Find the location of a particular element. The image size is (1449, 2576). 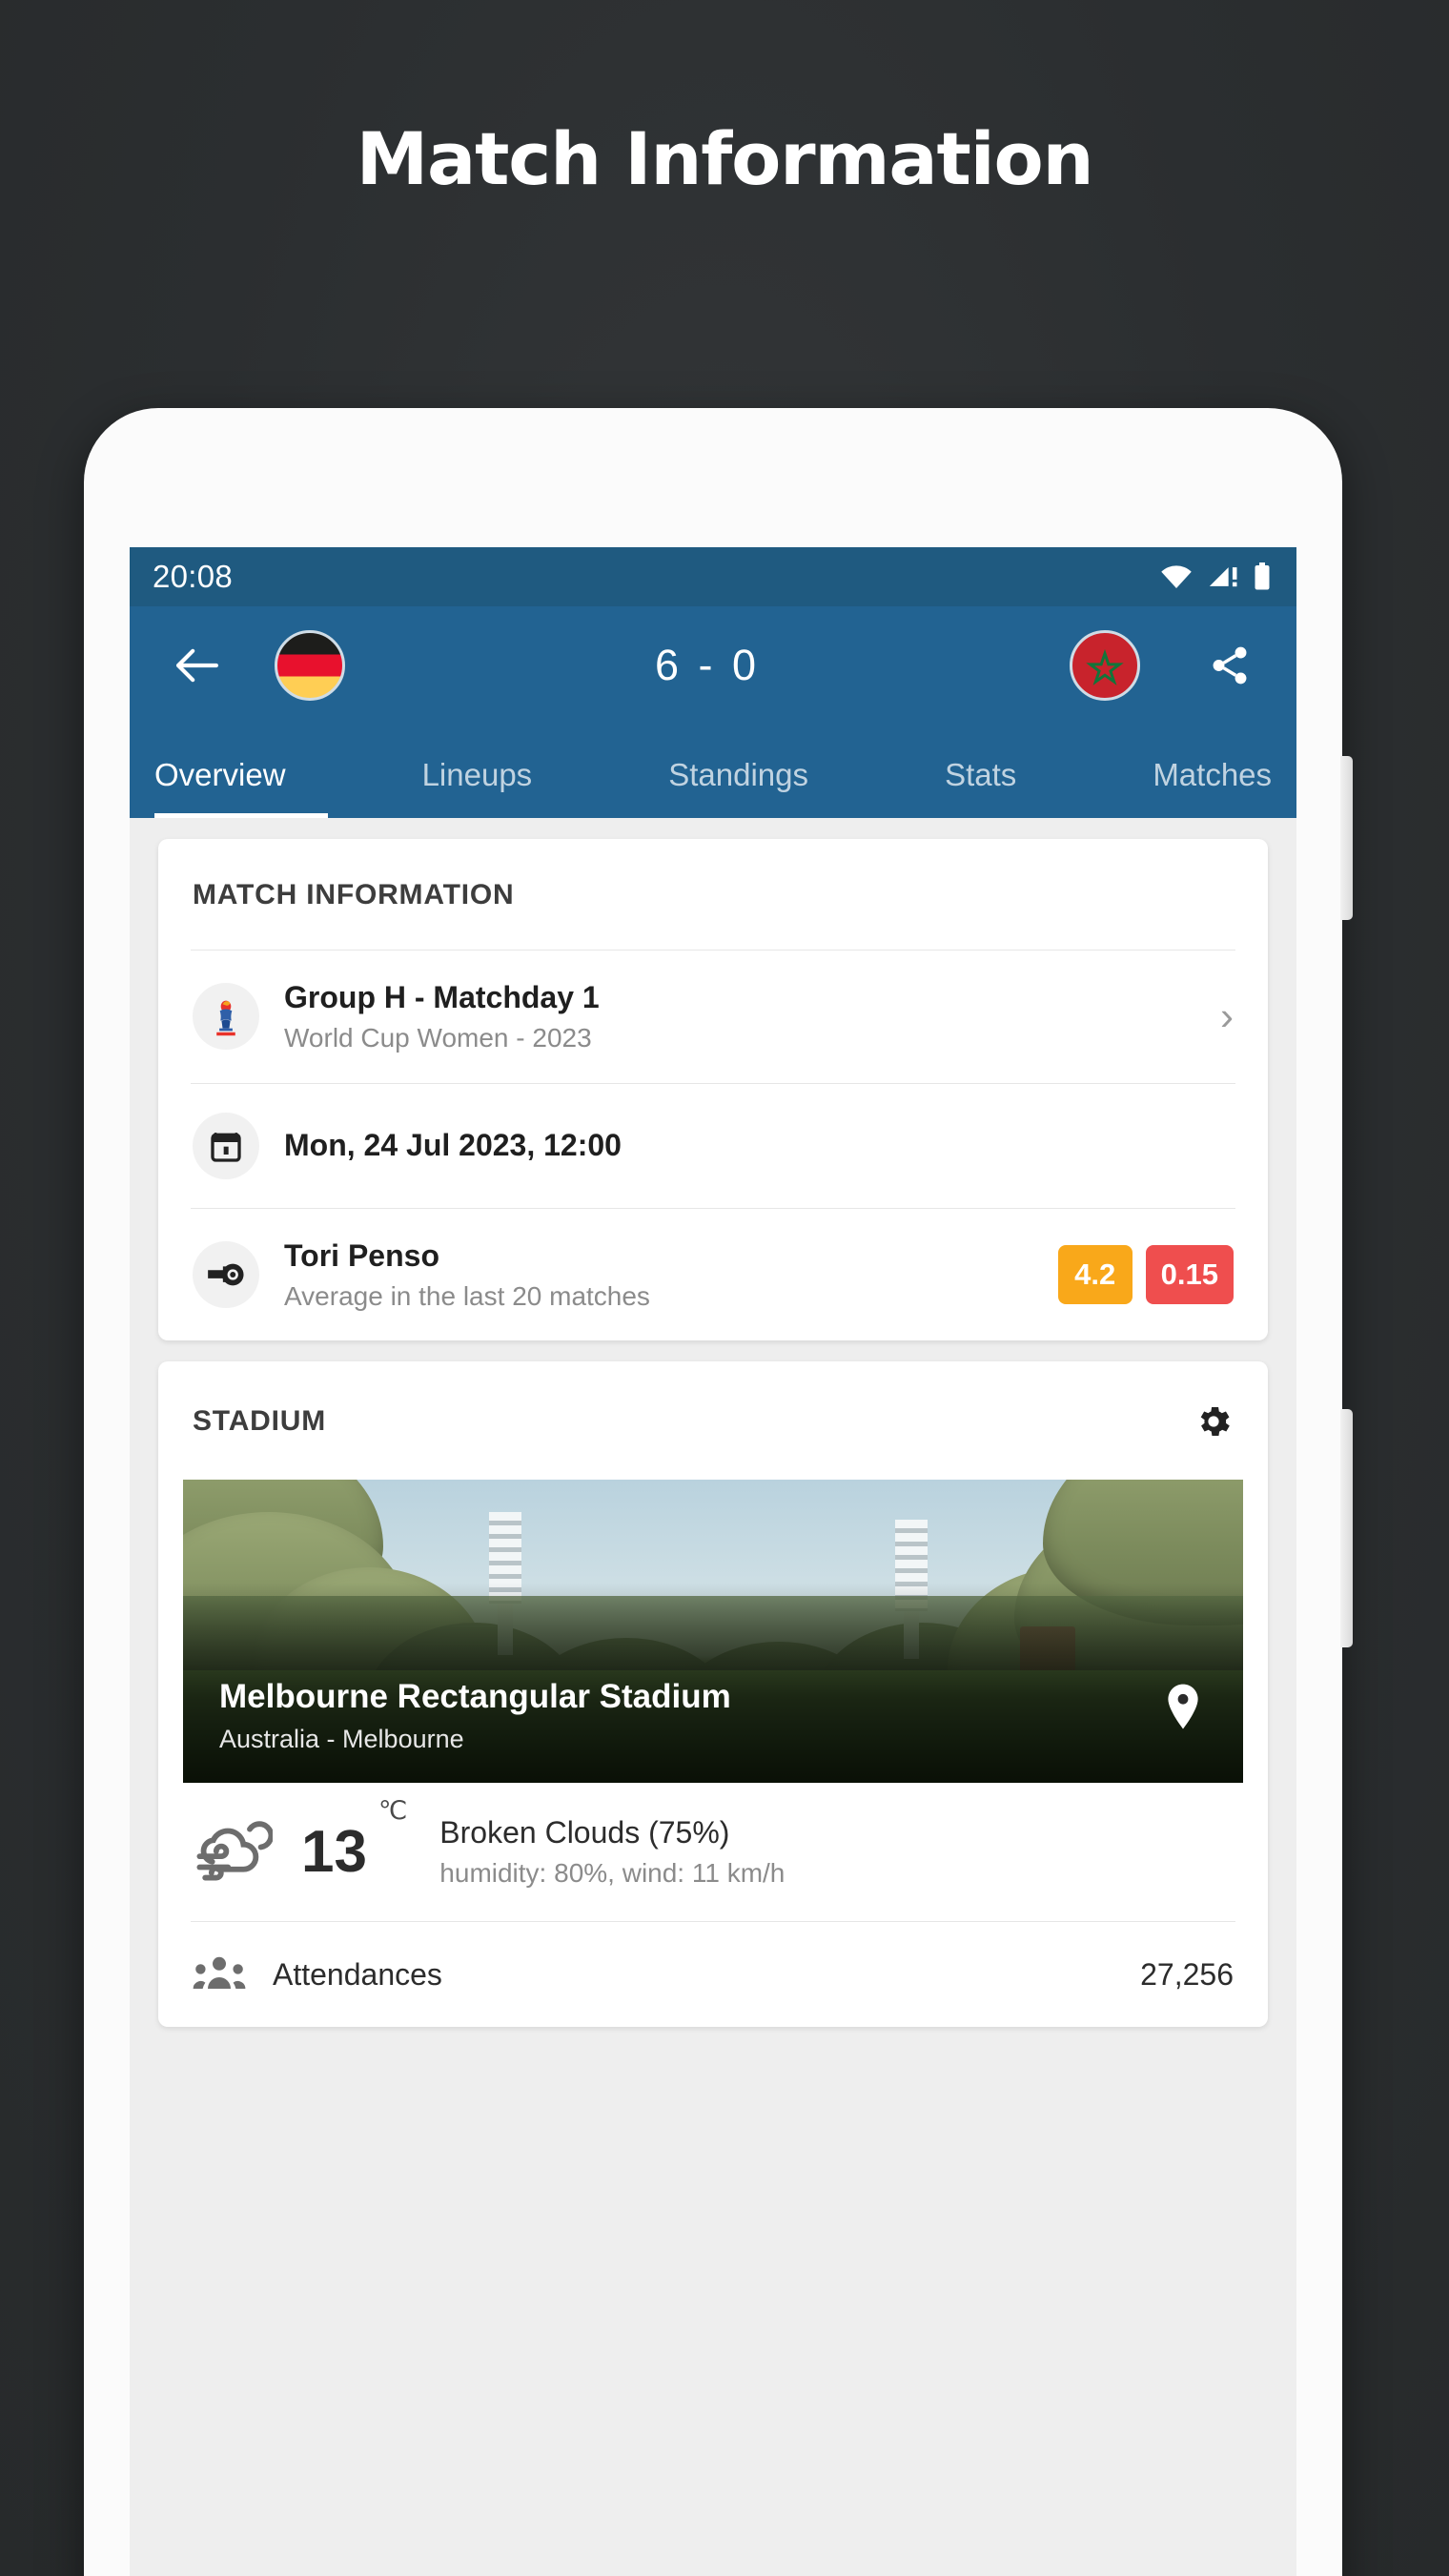

tab-standings: Standings is located at coordinates (738, 787).